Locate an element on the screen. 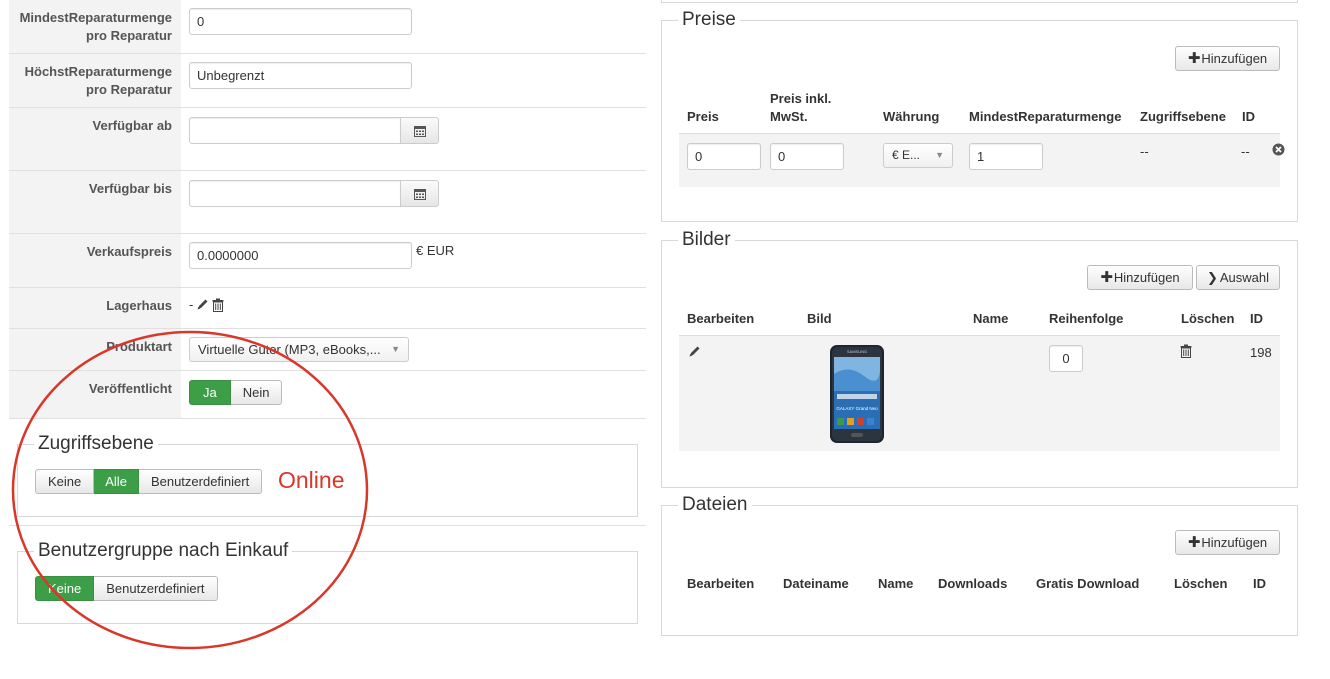 The image size is (1330, 679). available-from-input is located at coordinates (295, 130).